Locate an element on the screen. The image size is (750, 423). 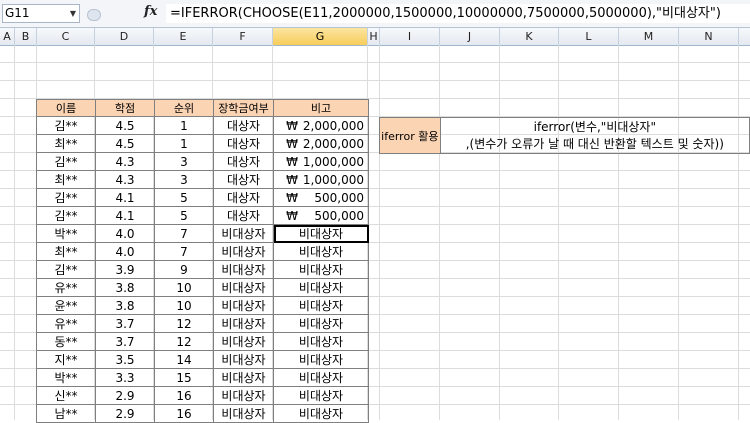
help-label: iferror 활용 is located at coordinates (410, 135).